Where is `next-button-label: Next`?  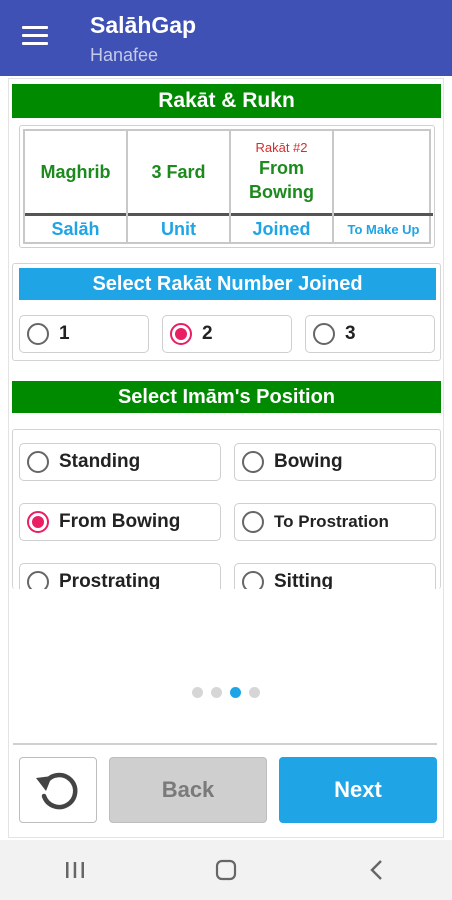 next-button-label: Next is located at coordinates (358, 789).